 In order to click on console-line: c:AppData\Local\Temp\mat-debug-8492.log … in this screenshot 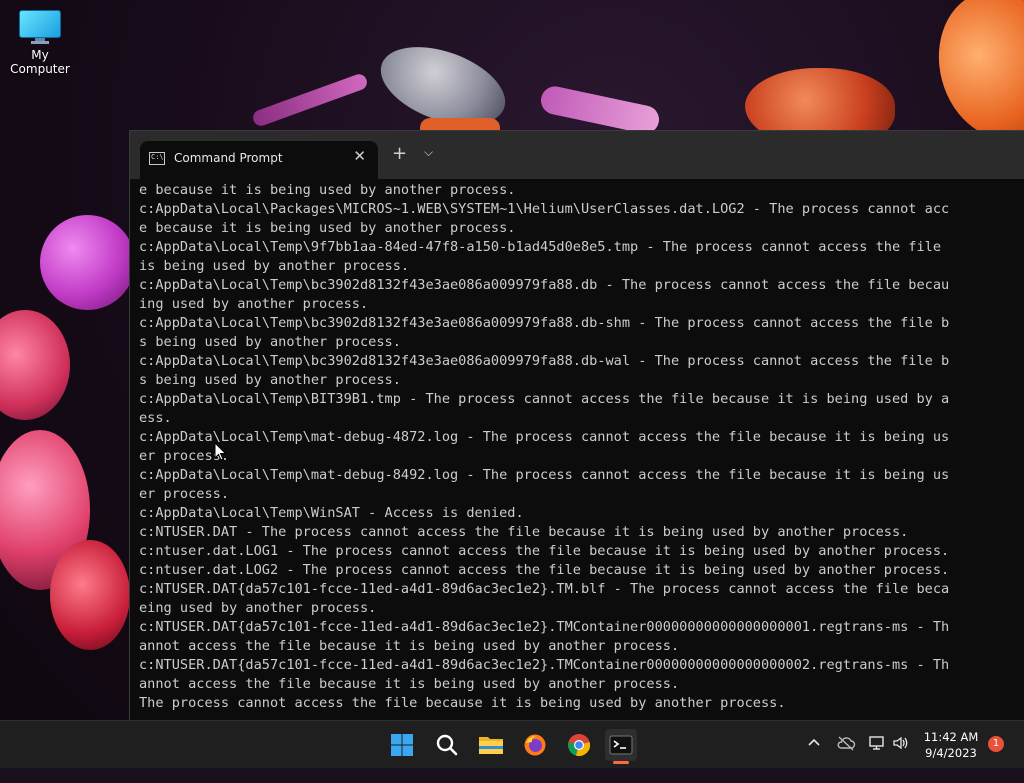, I will do `click(544, 475)`.